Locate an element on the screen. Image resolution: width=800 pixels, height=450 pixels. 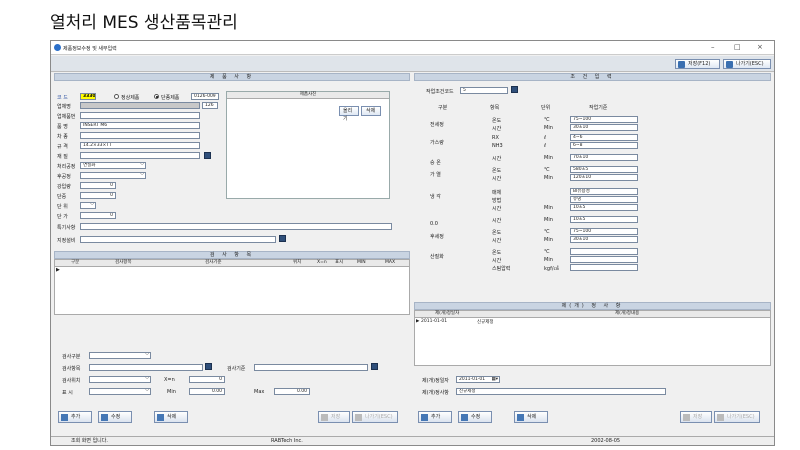
inspection-item-label: 검사항목 is located at coordinates (71, 369).